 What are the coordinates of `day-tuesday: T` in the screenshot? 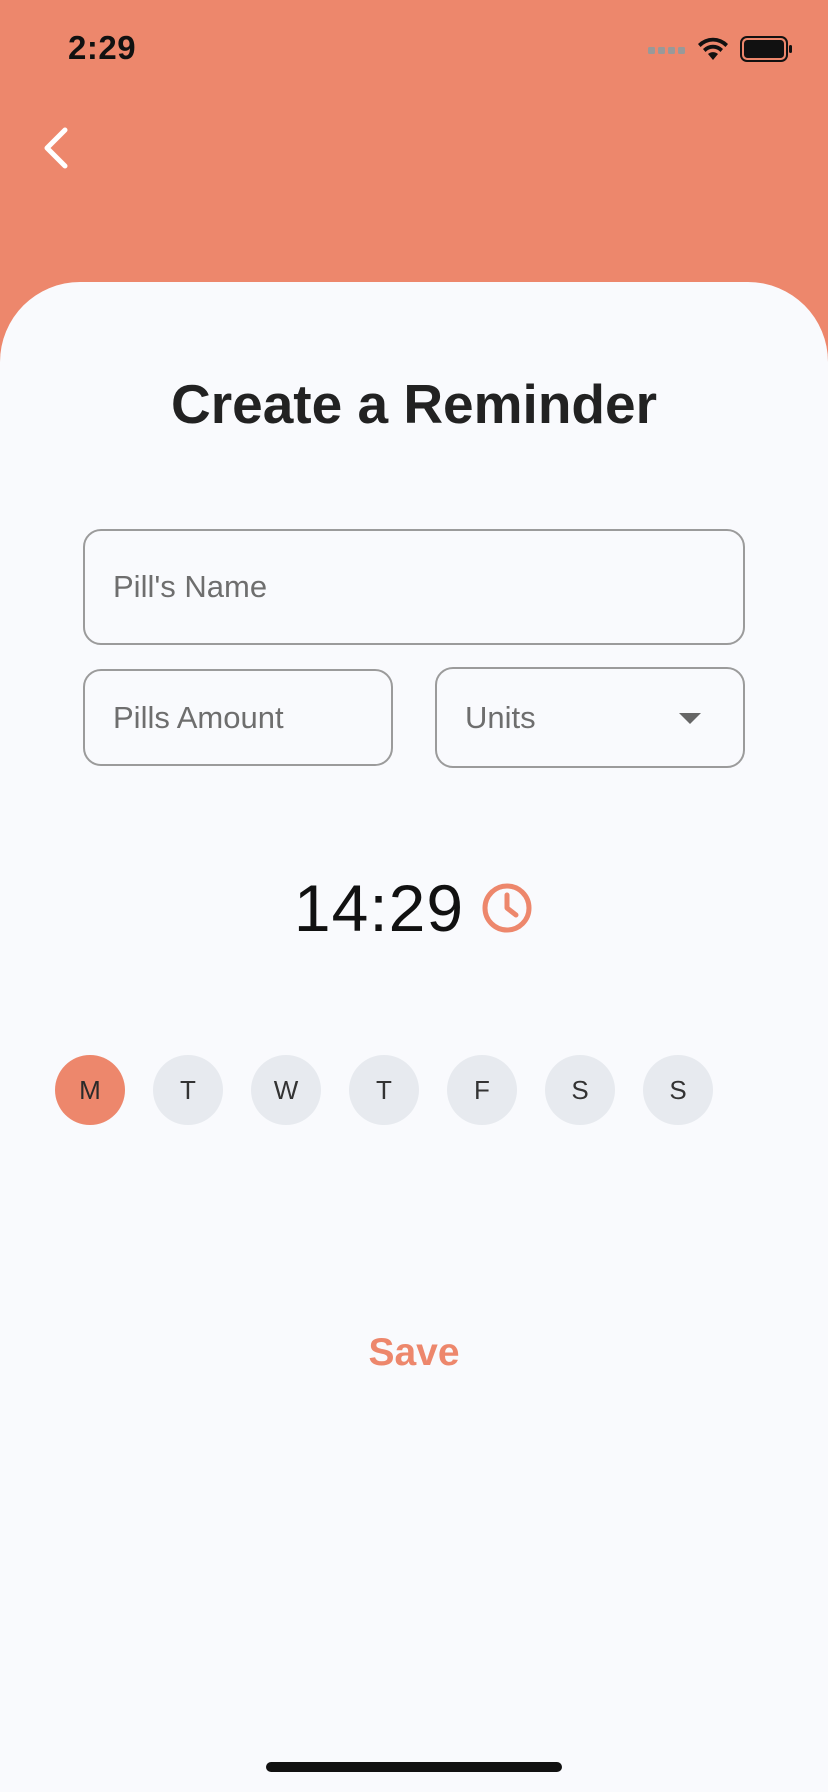 It's located at (188, 1090).